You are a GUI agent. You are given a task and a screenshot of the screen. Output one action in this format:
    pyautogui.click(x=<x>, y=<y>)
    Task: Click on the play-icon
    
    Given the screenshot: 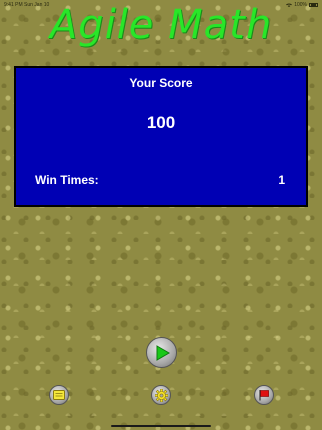 What is the action you would take?
    pyautogui.click(x=163, y=352)
    